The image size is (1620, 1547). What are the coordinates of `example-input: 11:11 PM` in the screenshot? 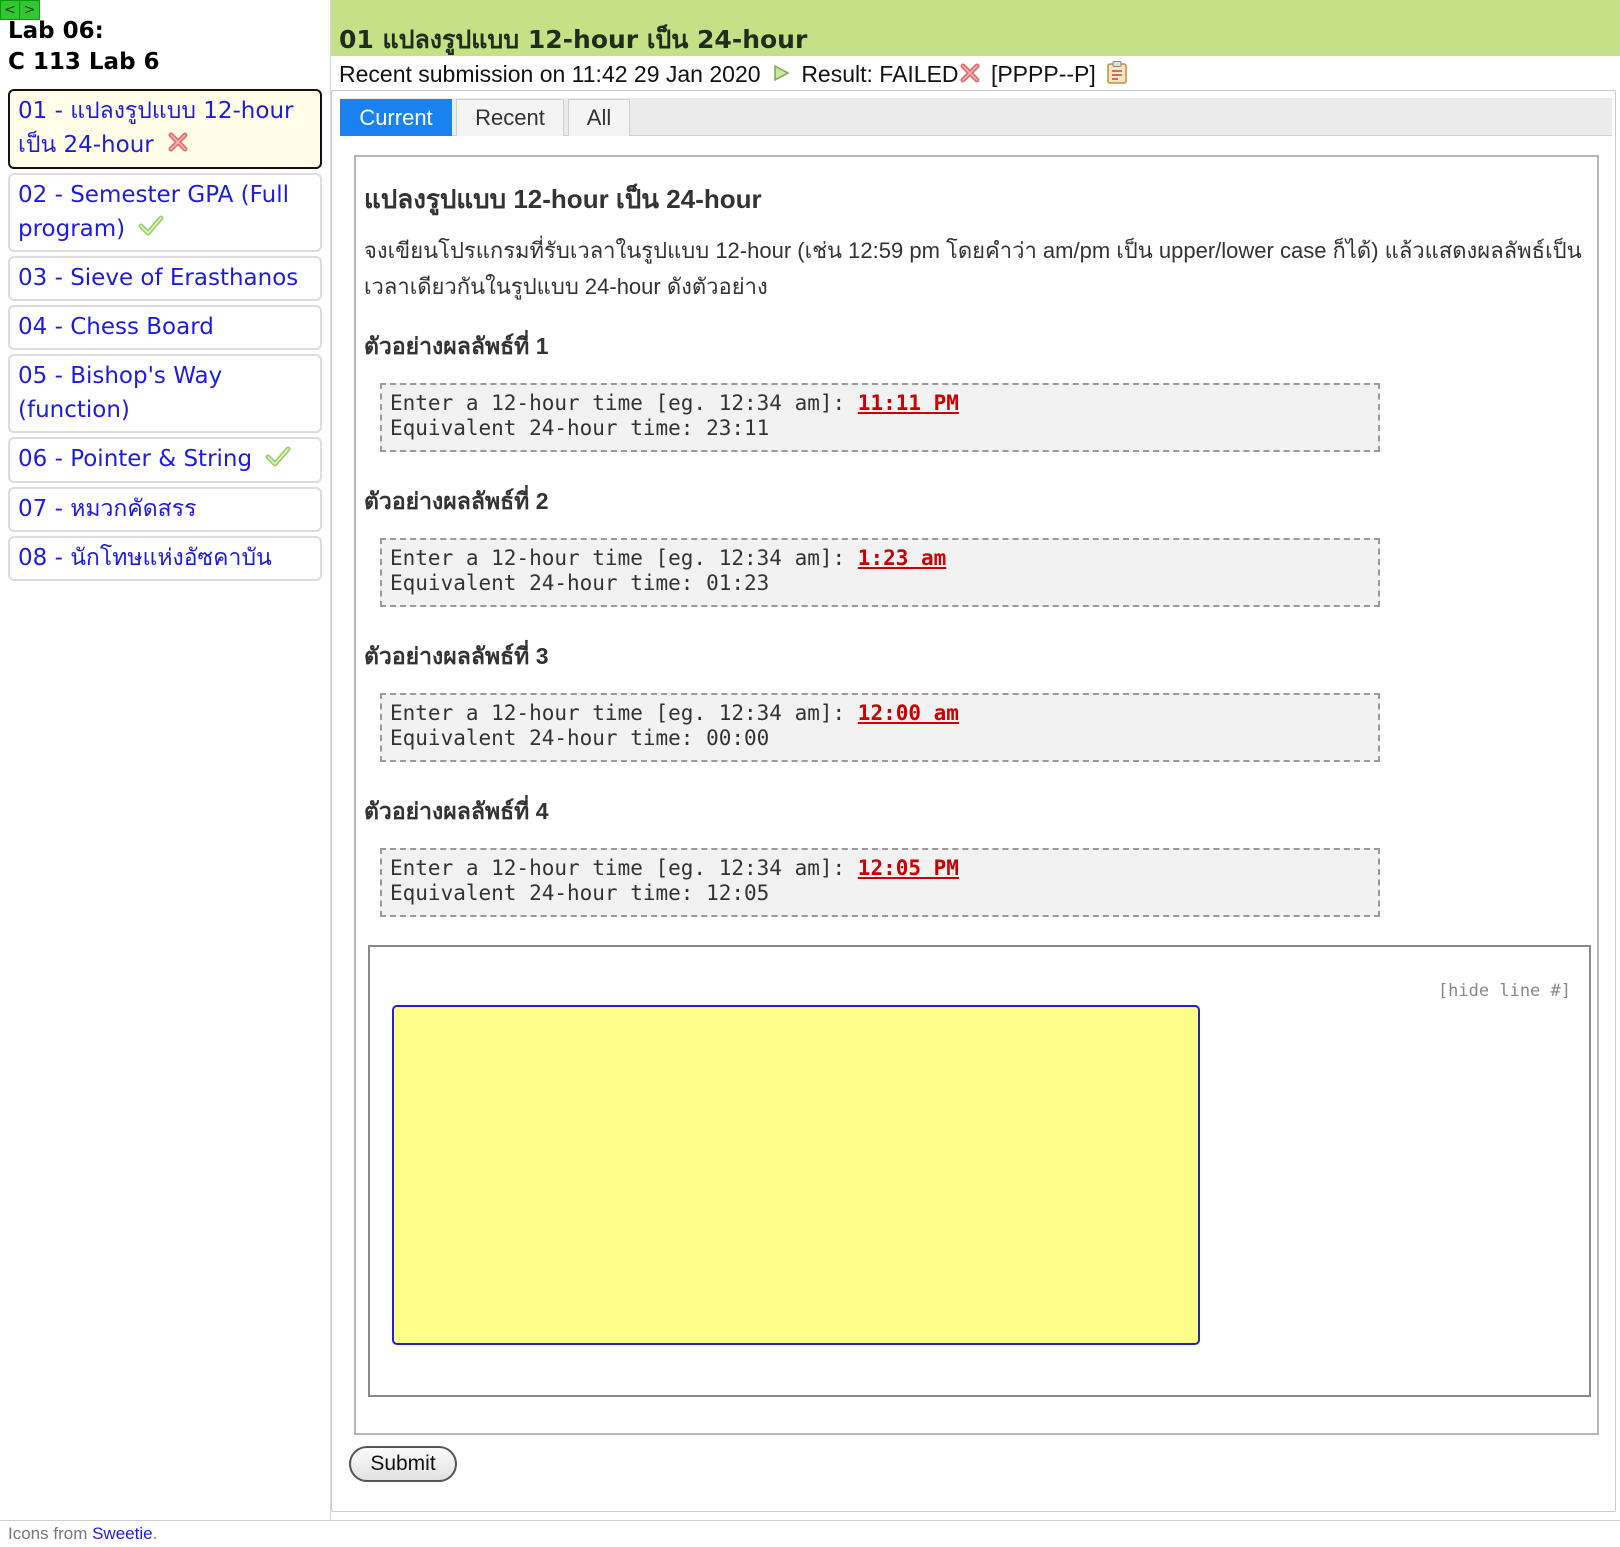 It's located at (908, 403).